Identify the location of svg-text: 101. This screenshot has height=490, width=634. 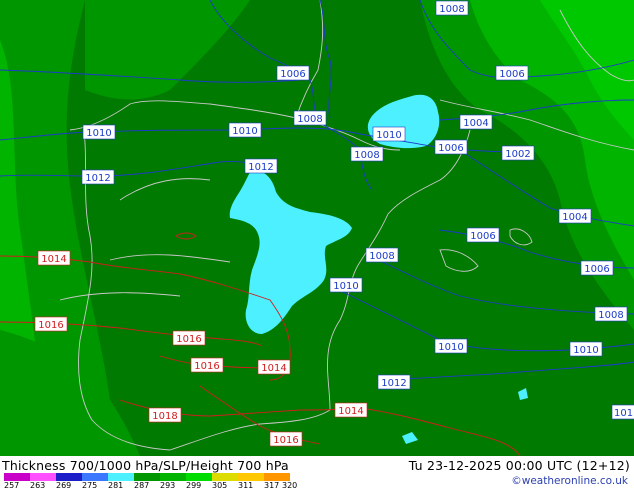
(623, 413).